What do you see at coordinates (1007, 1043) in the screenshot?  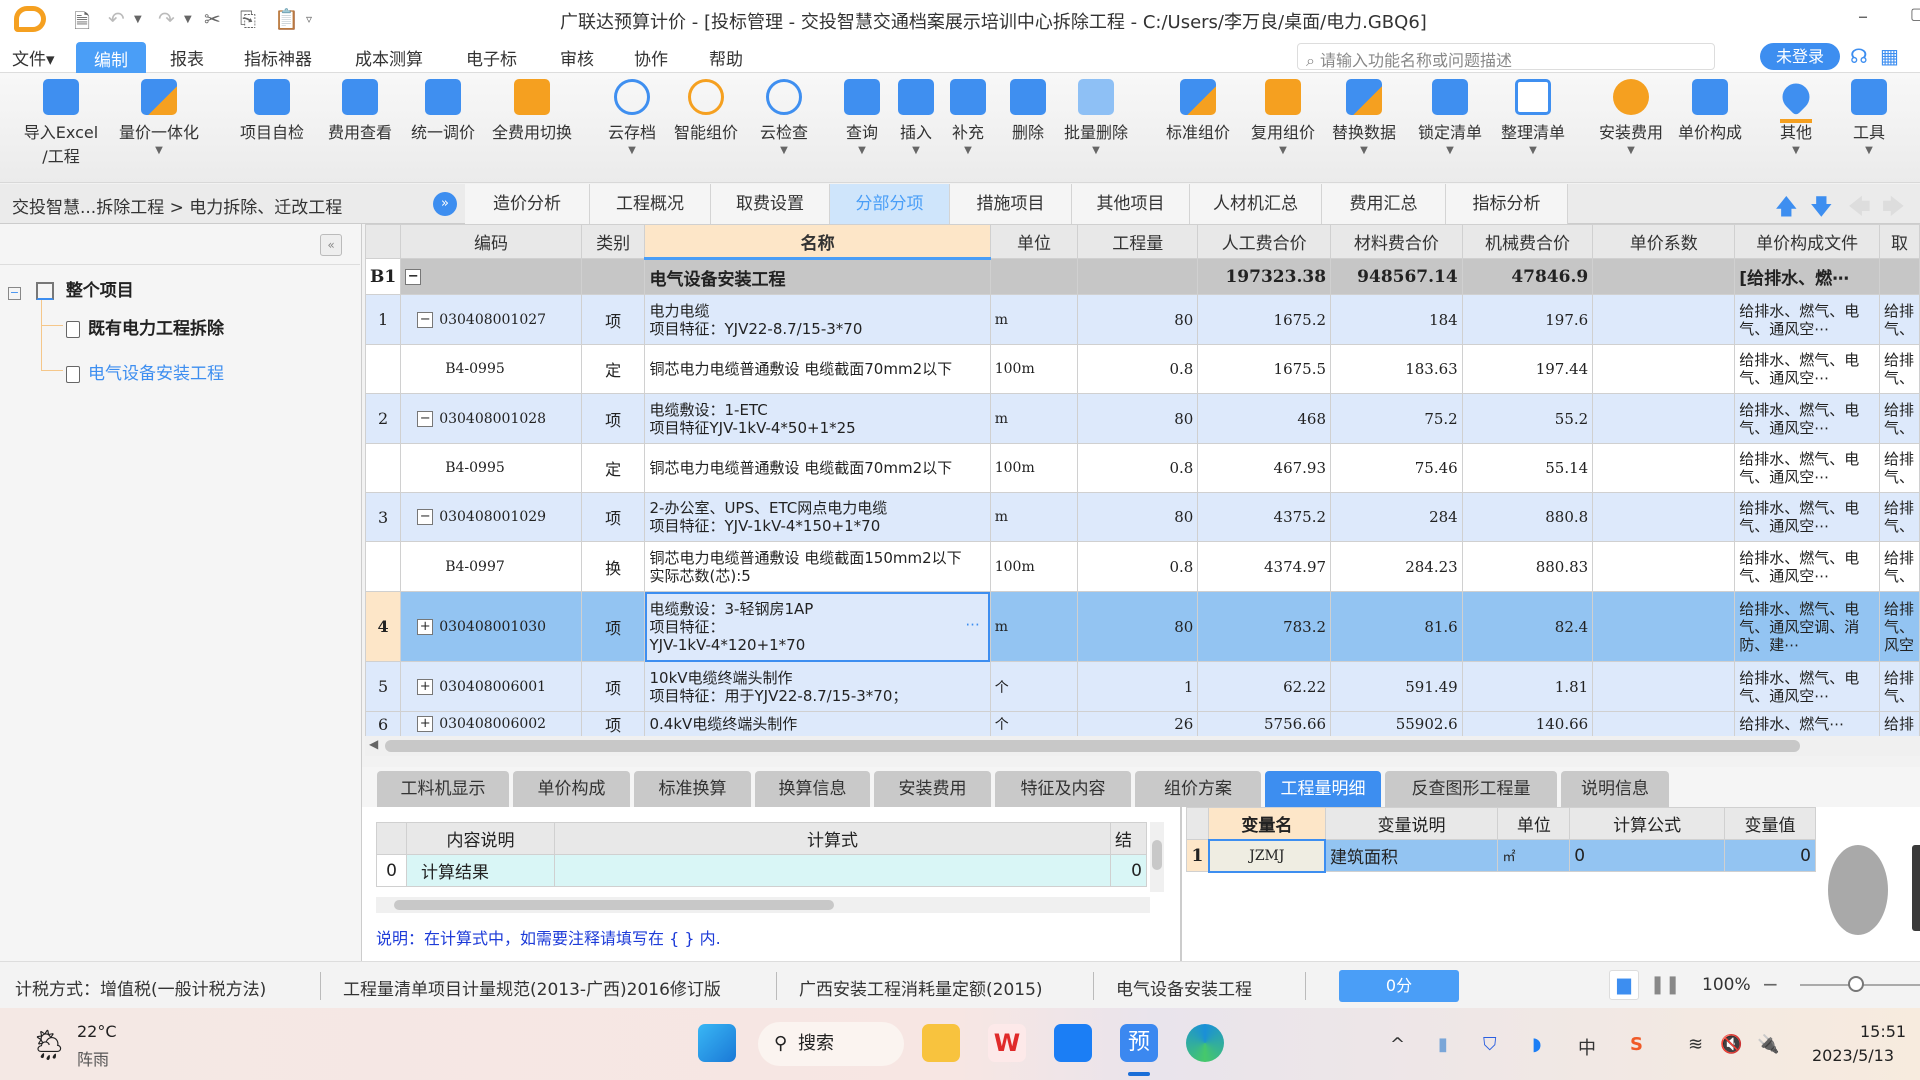 I see `wps-icon: W` at bounding box center [1007, 1043].